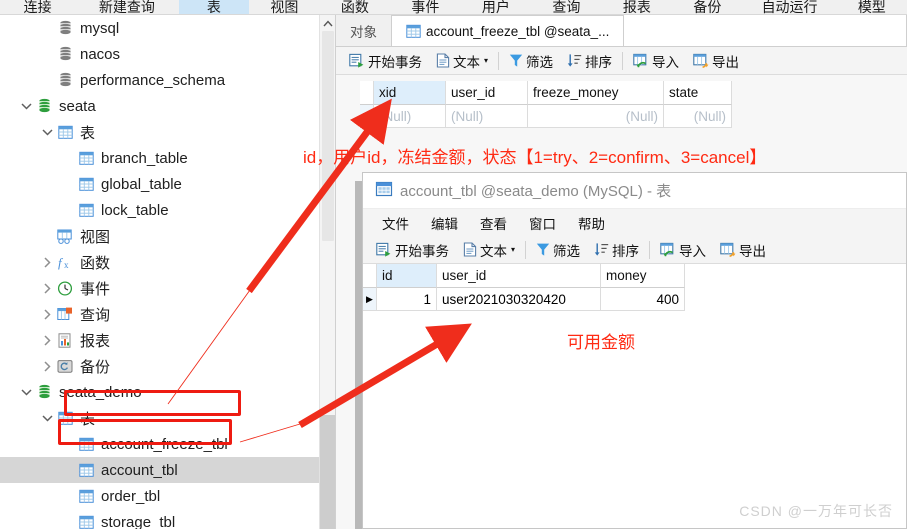 The image size is (907, 529). What do you see at coordinates (596, 93) in the screenshot?
I see `column-header-freeze_money: freeze_money` at bounding box center [596, 93].